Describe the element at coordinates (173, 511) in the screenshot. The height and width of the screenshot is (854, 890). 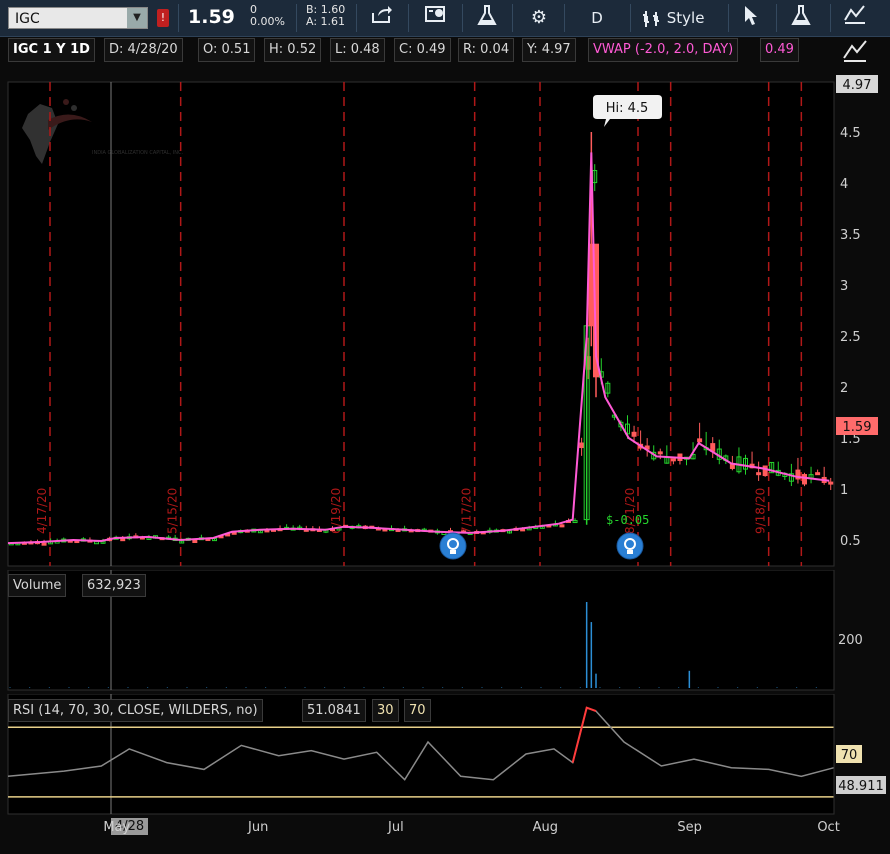
I see `event-date-label: 5/15/20` at that location.